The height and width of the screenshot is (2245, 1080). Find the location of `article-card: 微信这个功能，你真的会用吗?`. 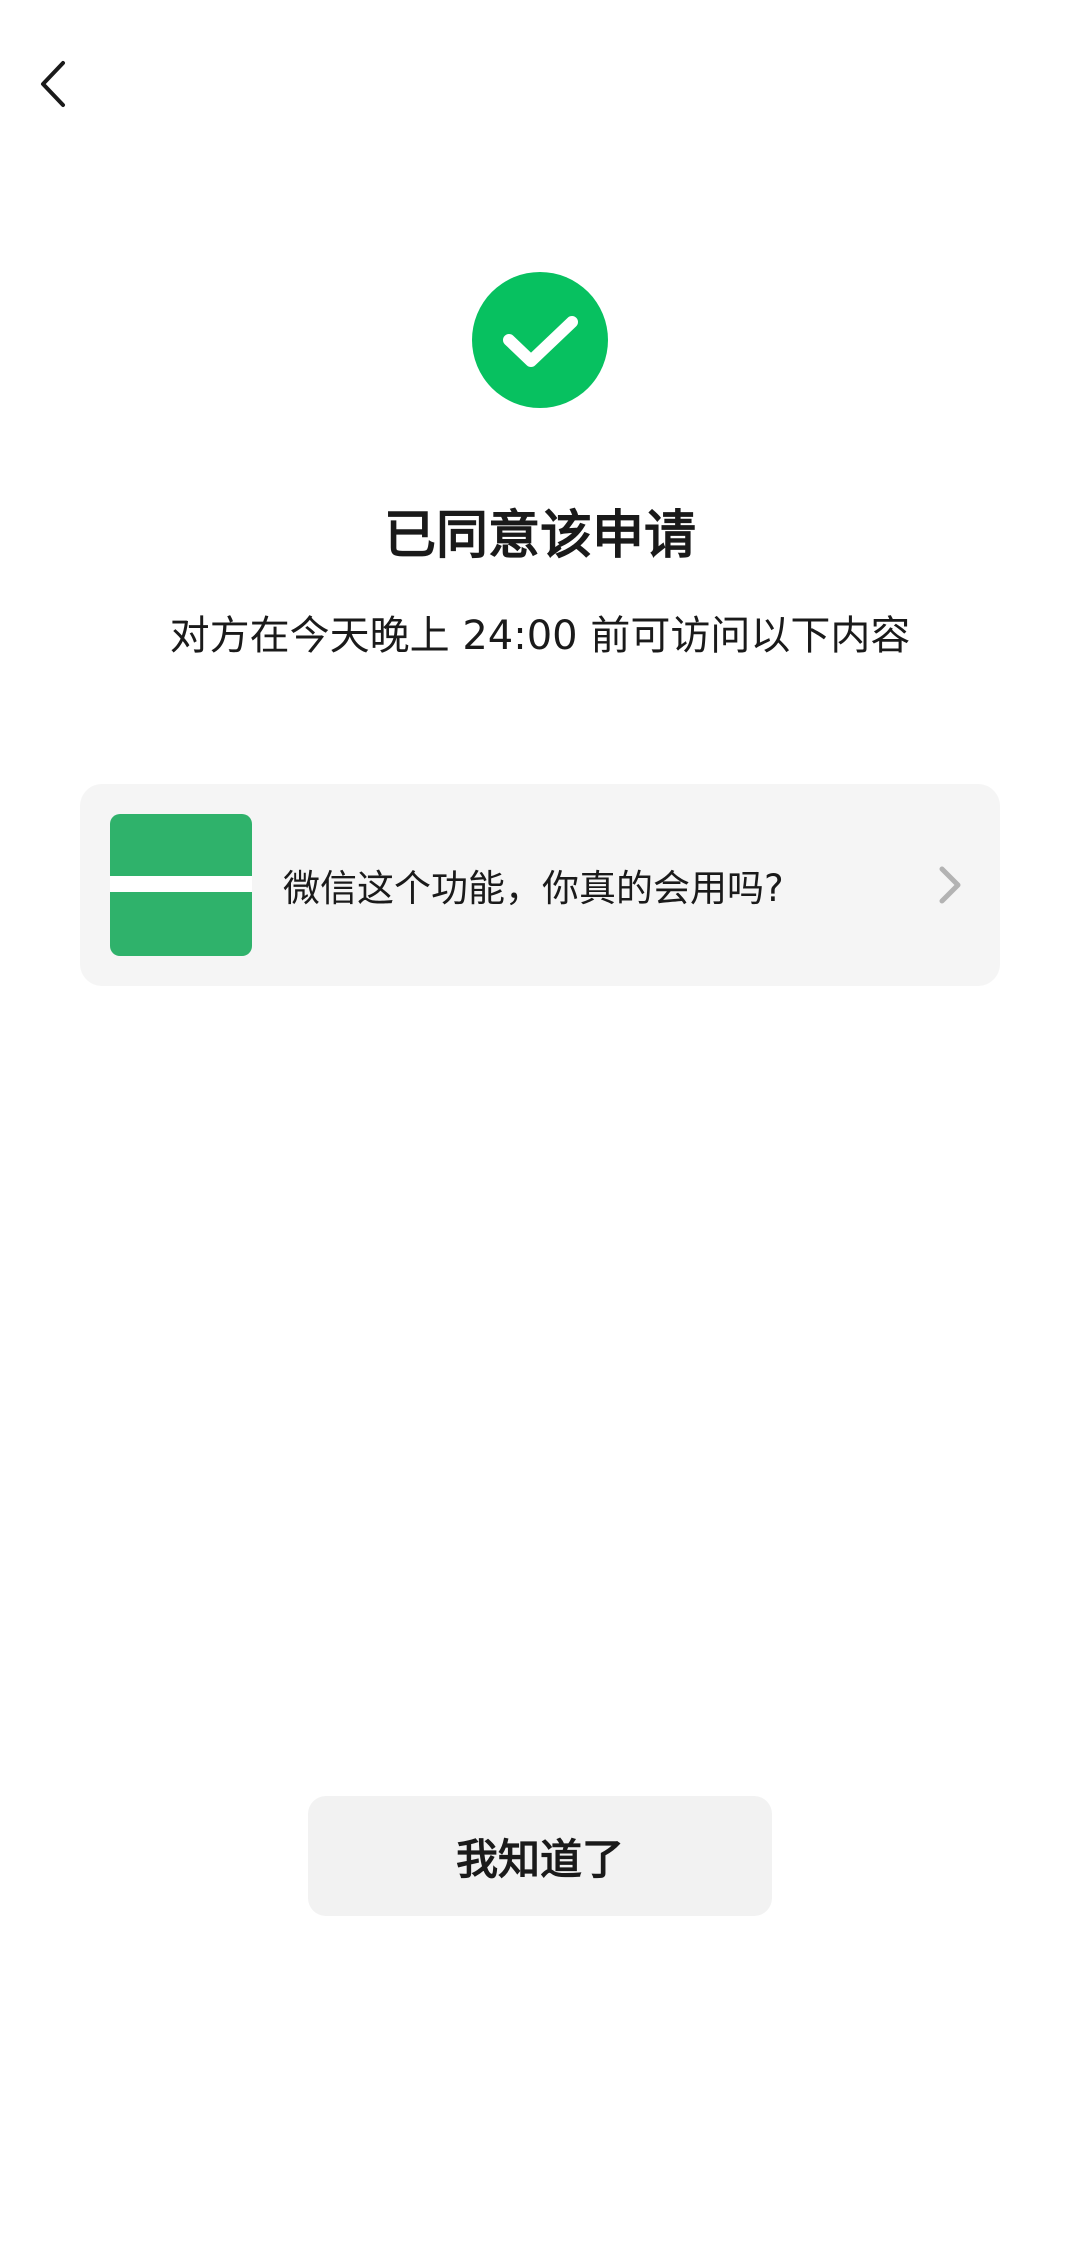

article-card: 微信这个功能，你真的会用吗? is located at coordinates (540, 885).